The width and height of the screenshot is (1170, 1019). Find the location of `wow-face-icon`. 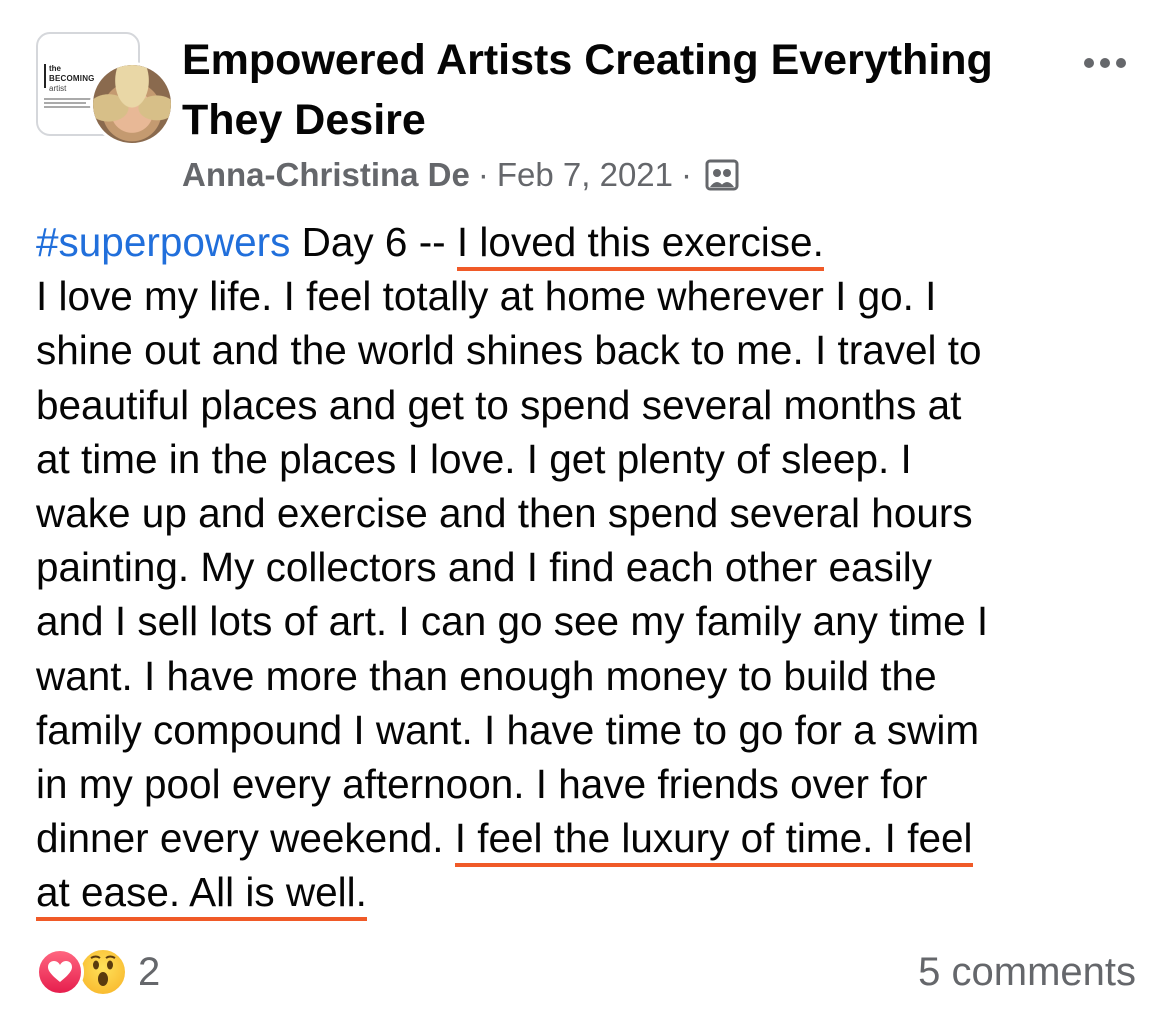

wow-face-icon is located at coordinates (103, 970).